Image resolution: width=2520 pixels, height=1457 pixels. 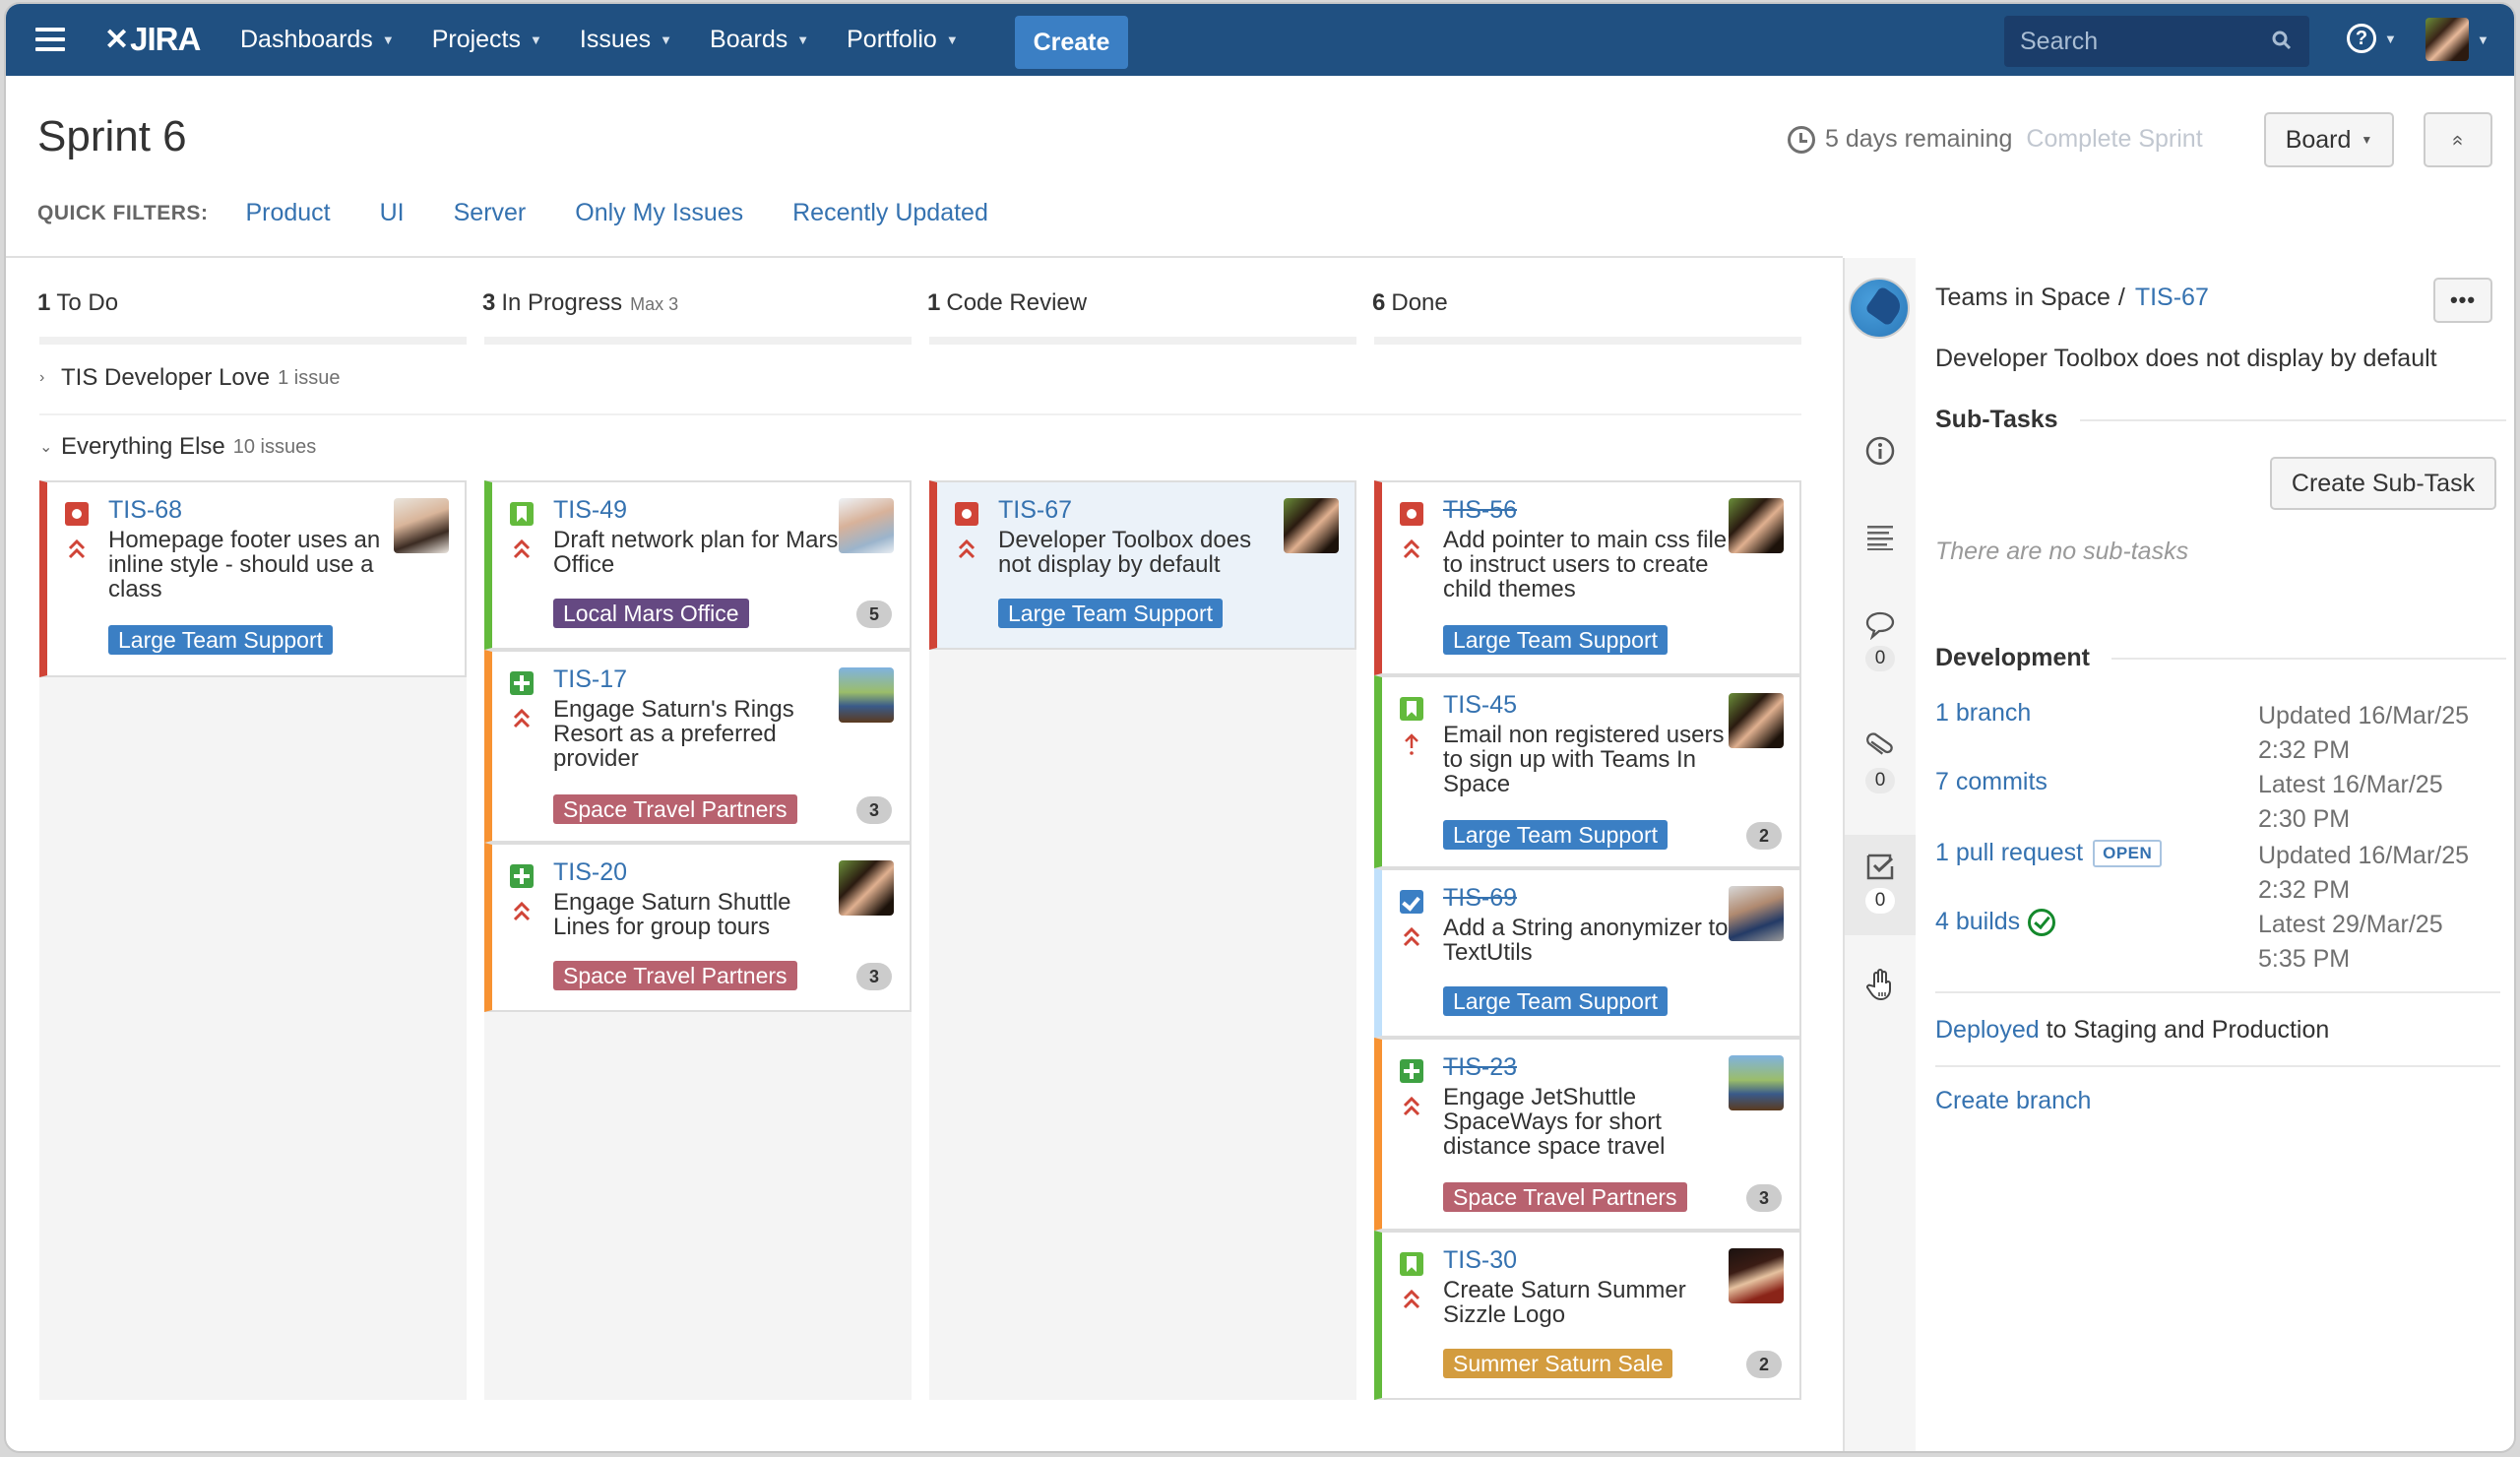 I want to click on quick-filter-server: Server, so click(x=490, y=213).